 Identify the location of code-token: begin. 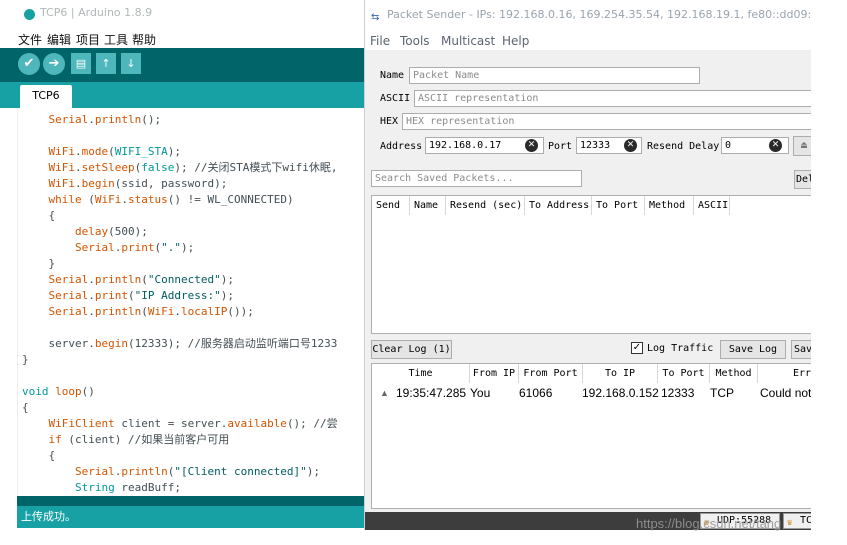
(111, 343).